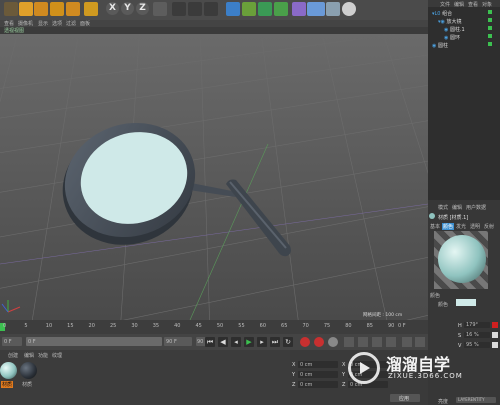 The width and height of the screenshot is (500, 405). Describe the element at coordinates (13, 355) in the screenshot. I see `mat-menu-create: 创建` at that location.